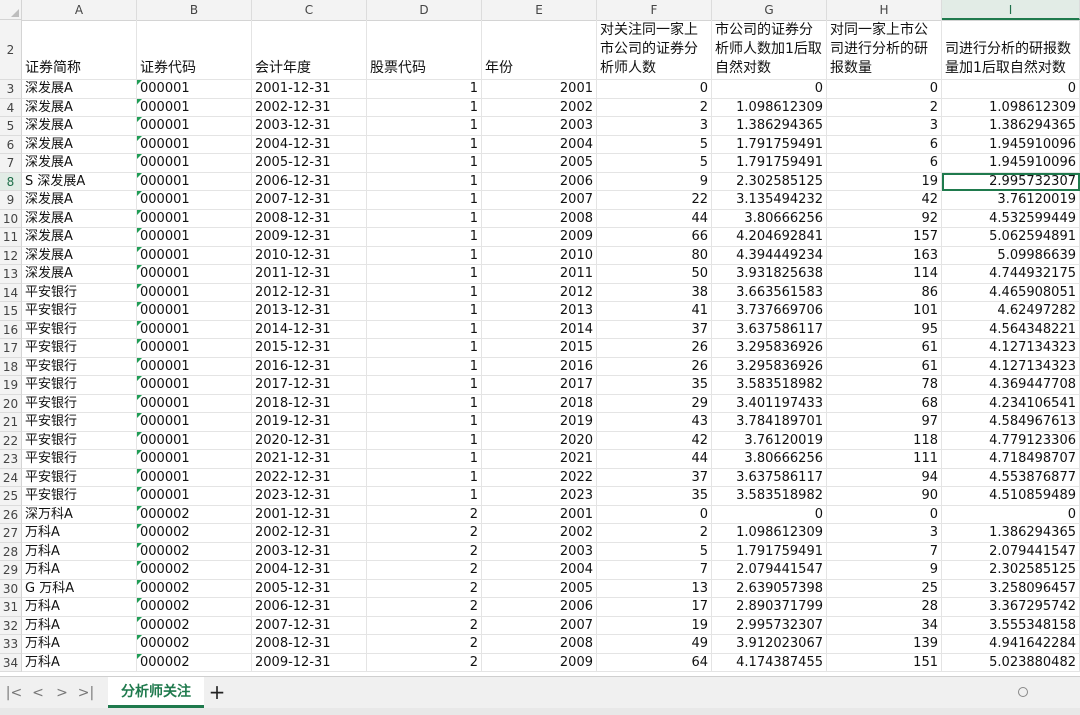  What do you see at coordinates (654, 126) in the screenshot?
I see `cell-F5: 3` at bounding box center [654, 126].